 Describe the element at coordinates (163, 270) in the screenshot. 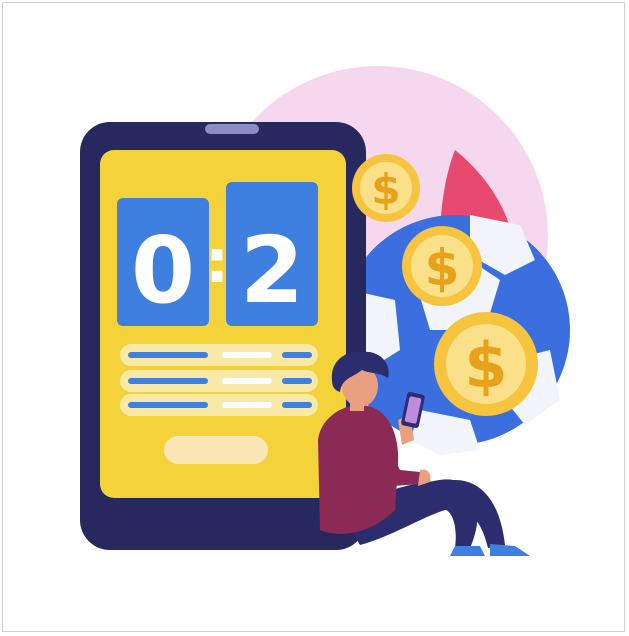

I see `home-score: 0` at that location.